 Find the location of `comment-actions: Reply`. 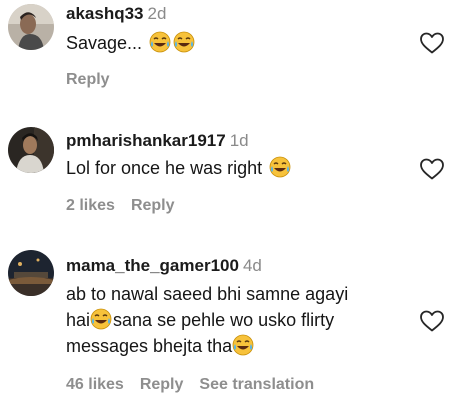

comment-actions: Reply is located at coordinates (96, 80).